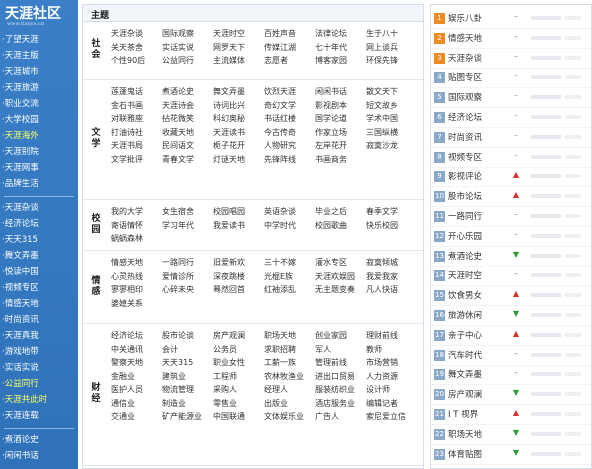 This screenshot has width=592, height=469. I want to click on topic-link: 左岸花开, so click(340, 146).